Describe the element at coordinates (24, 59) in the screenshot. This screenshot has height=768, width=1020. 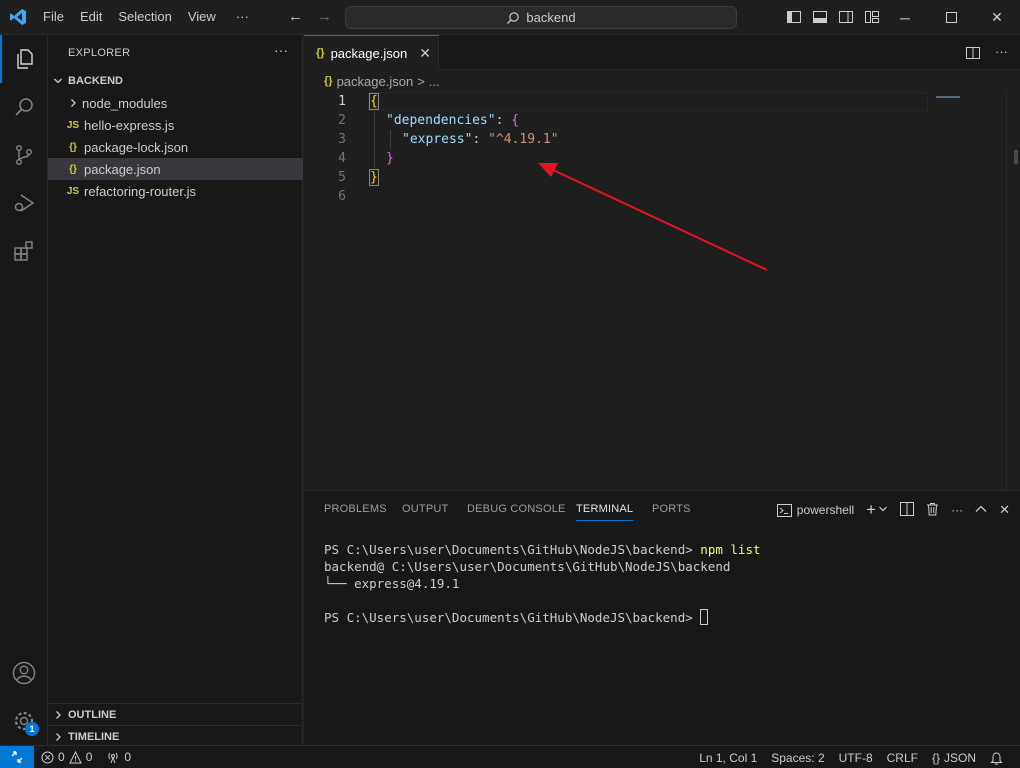
I see `explorer-icon` at that location.